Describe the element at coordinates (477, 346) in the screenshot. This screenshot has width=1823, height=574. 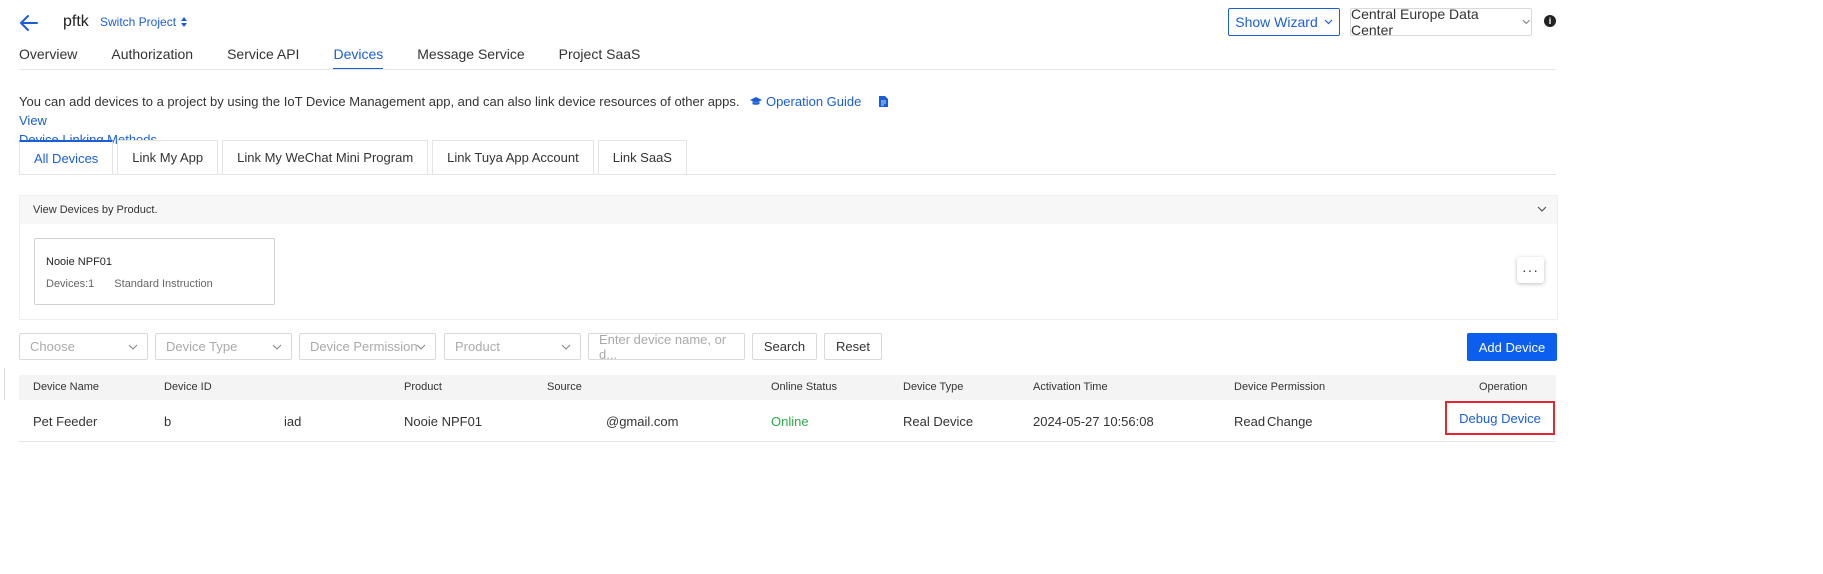
I see `product-select-label: Product` at that location.